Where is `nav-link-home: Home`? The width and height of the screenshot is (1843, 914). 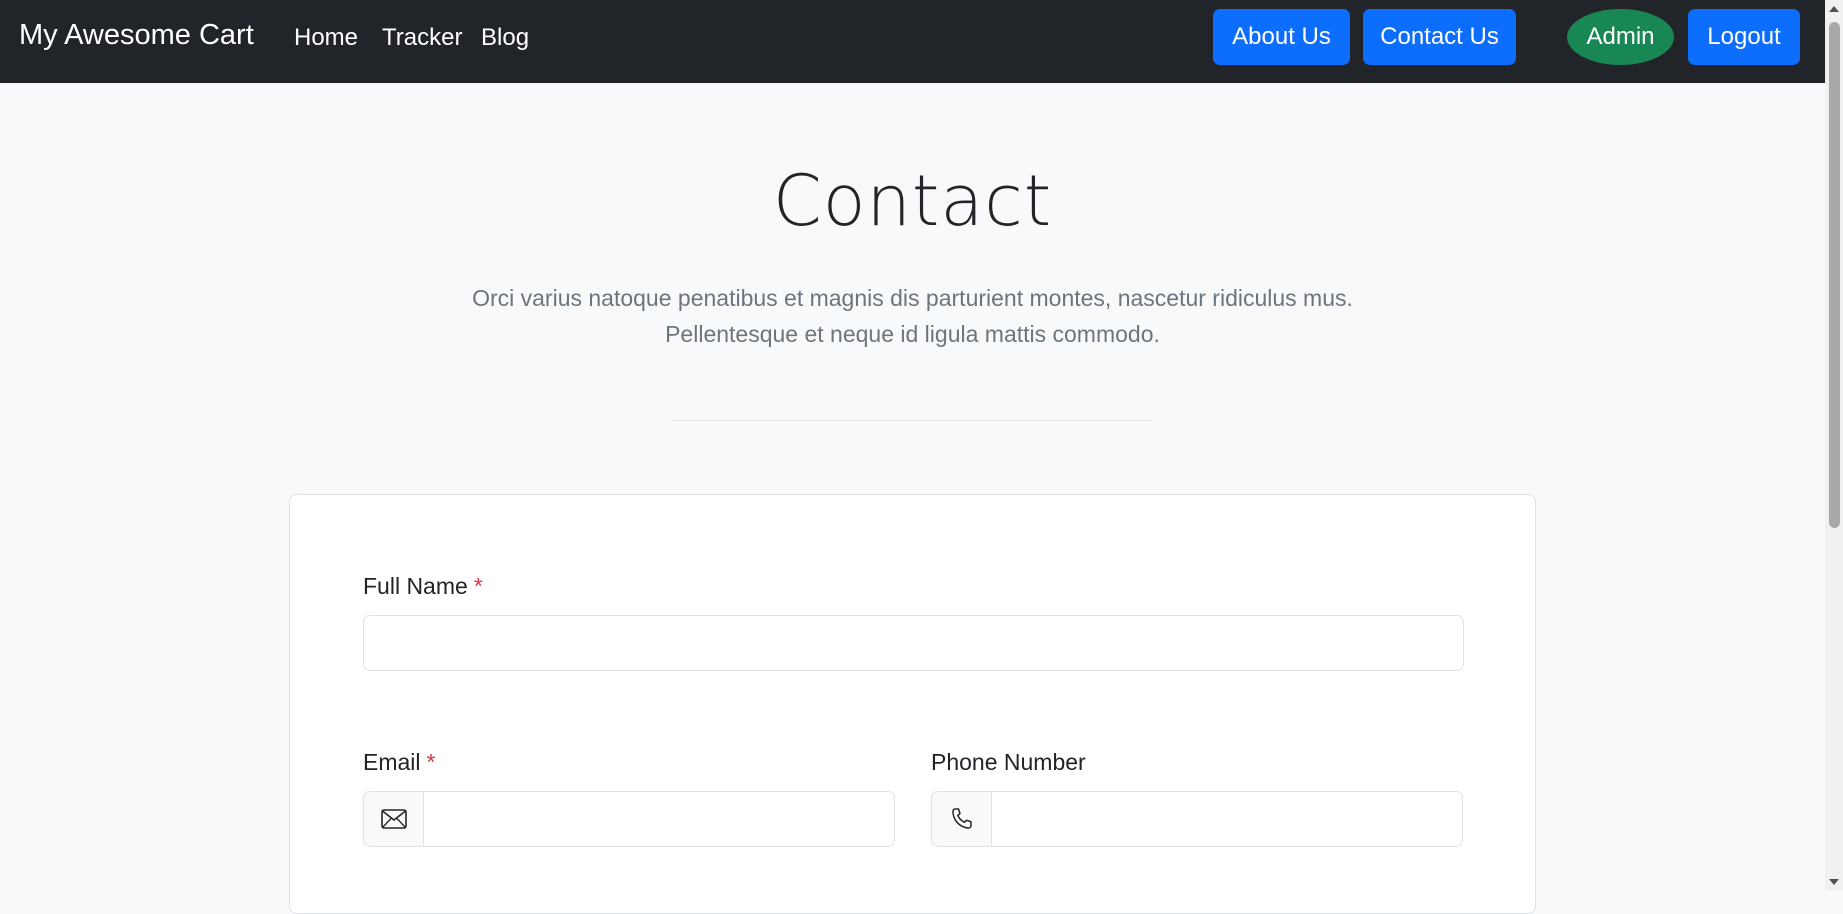 nav-link-home: Home is located at coordinates (326, 38).